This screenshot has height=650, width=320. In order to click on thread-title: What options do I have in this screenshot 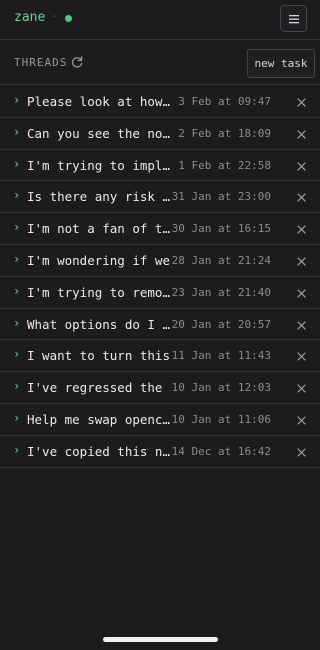, I will do `click(99, 324)`.